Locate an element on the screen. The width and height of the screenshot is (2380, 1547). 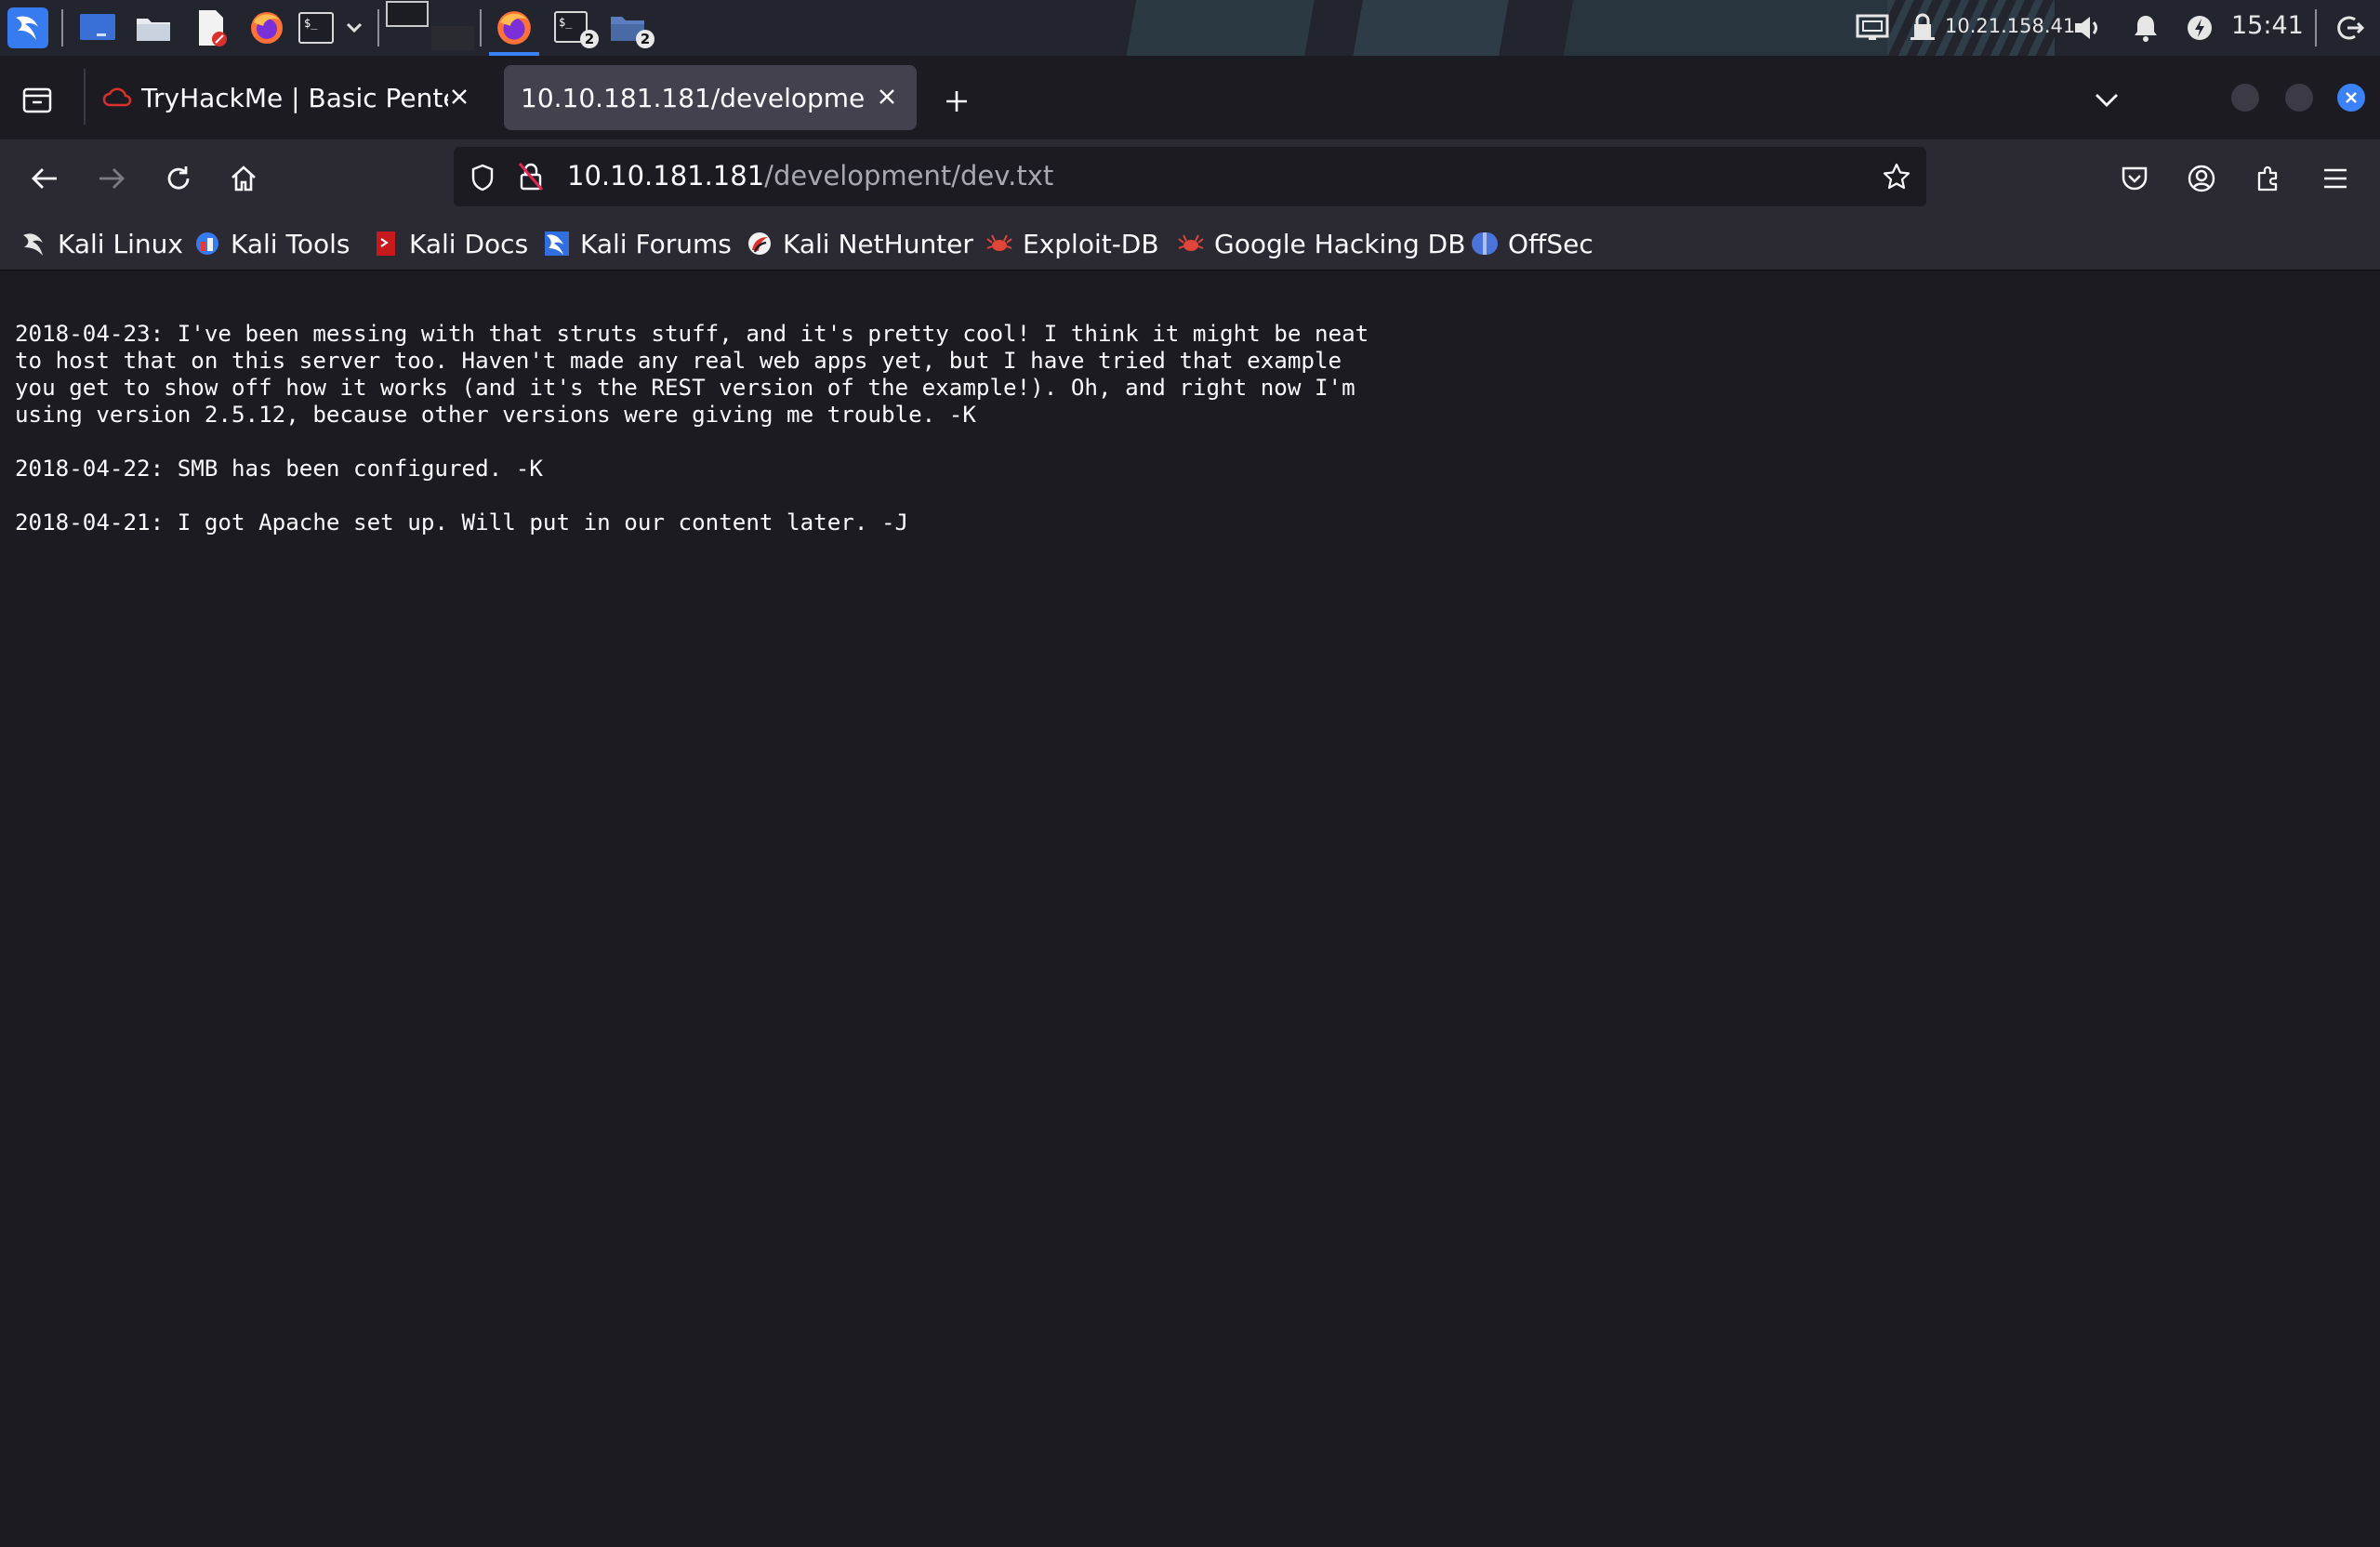
bookmark-kali-tools: Kali Tools is located at coordinates (271, 243).